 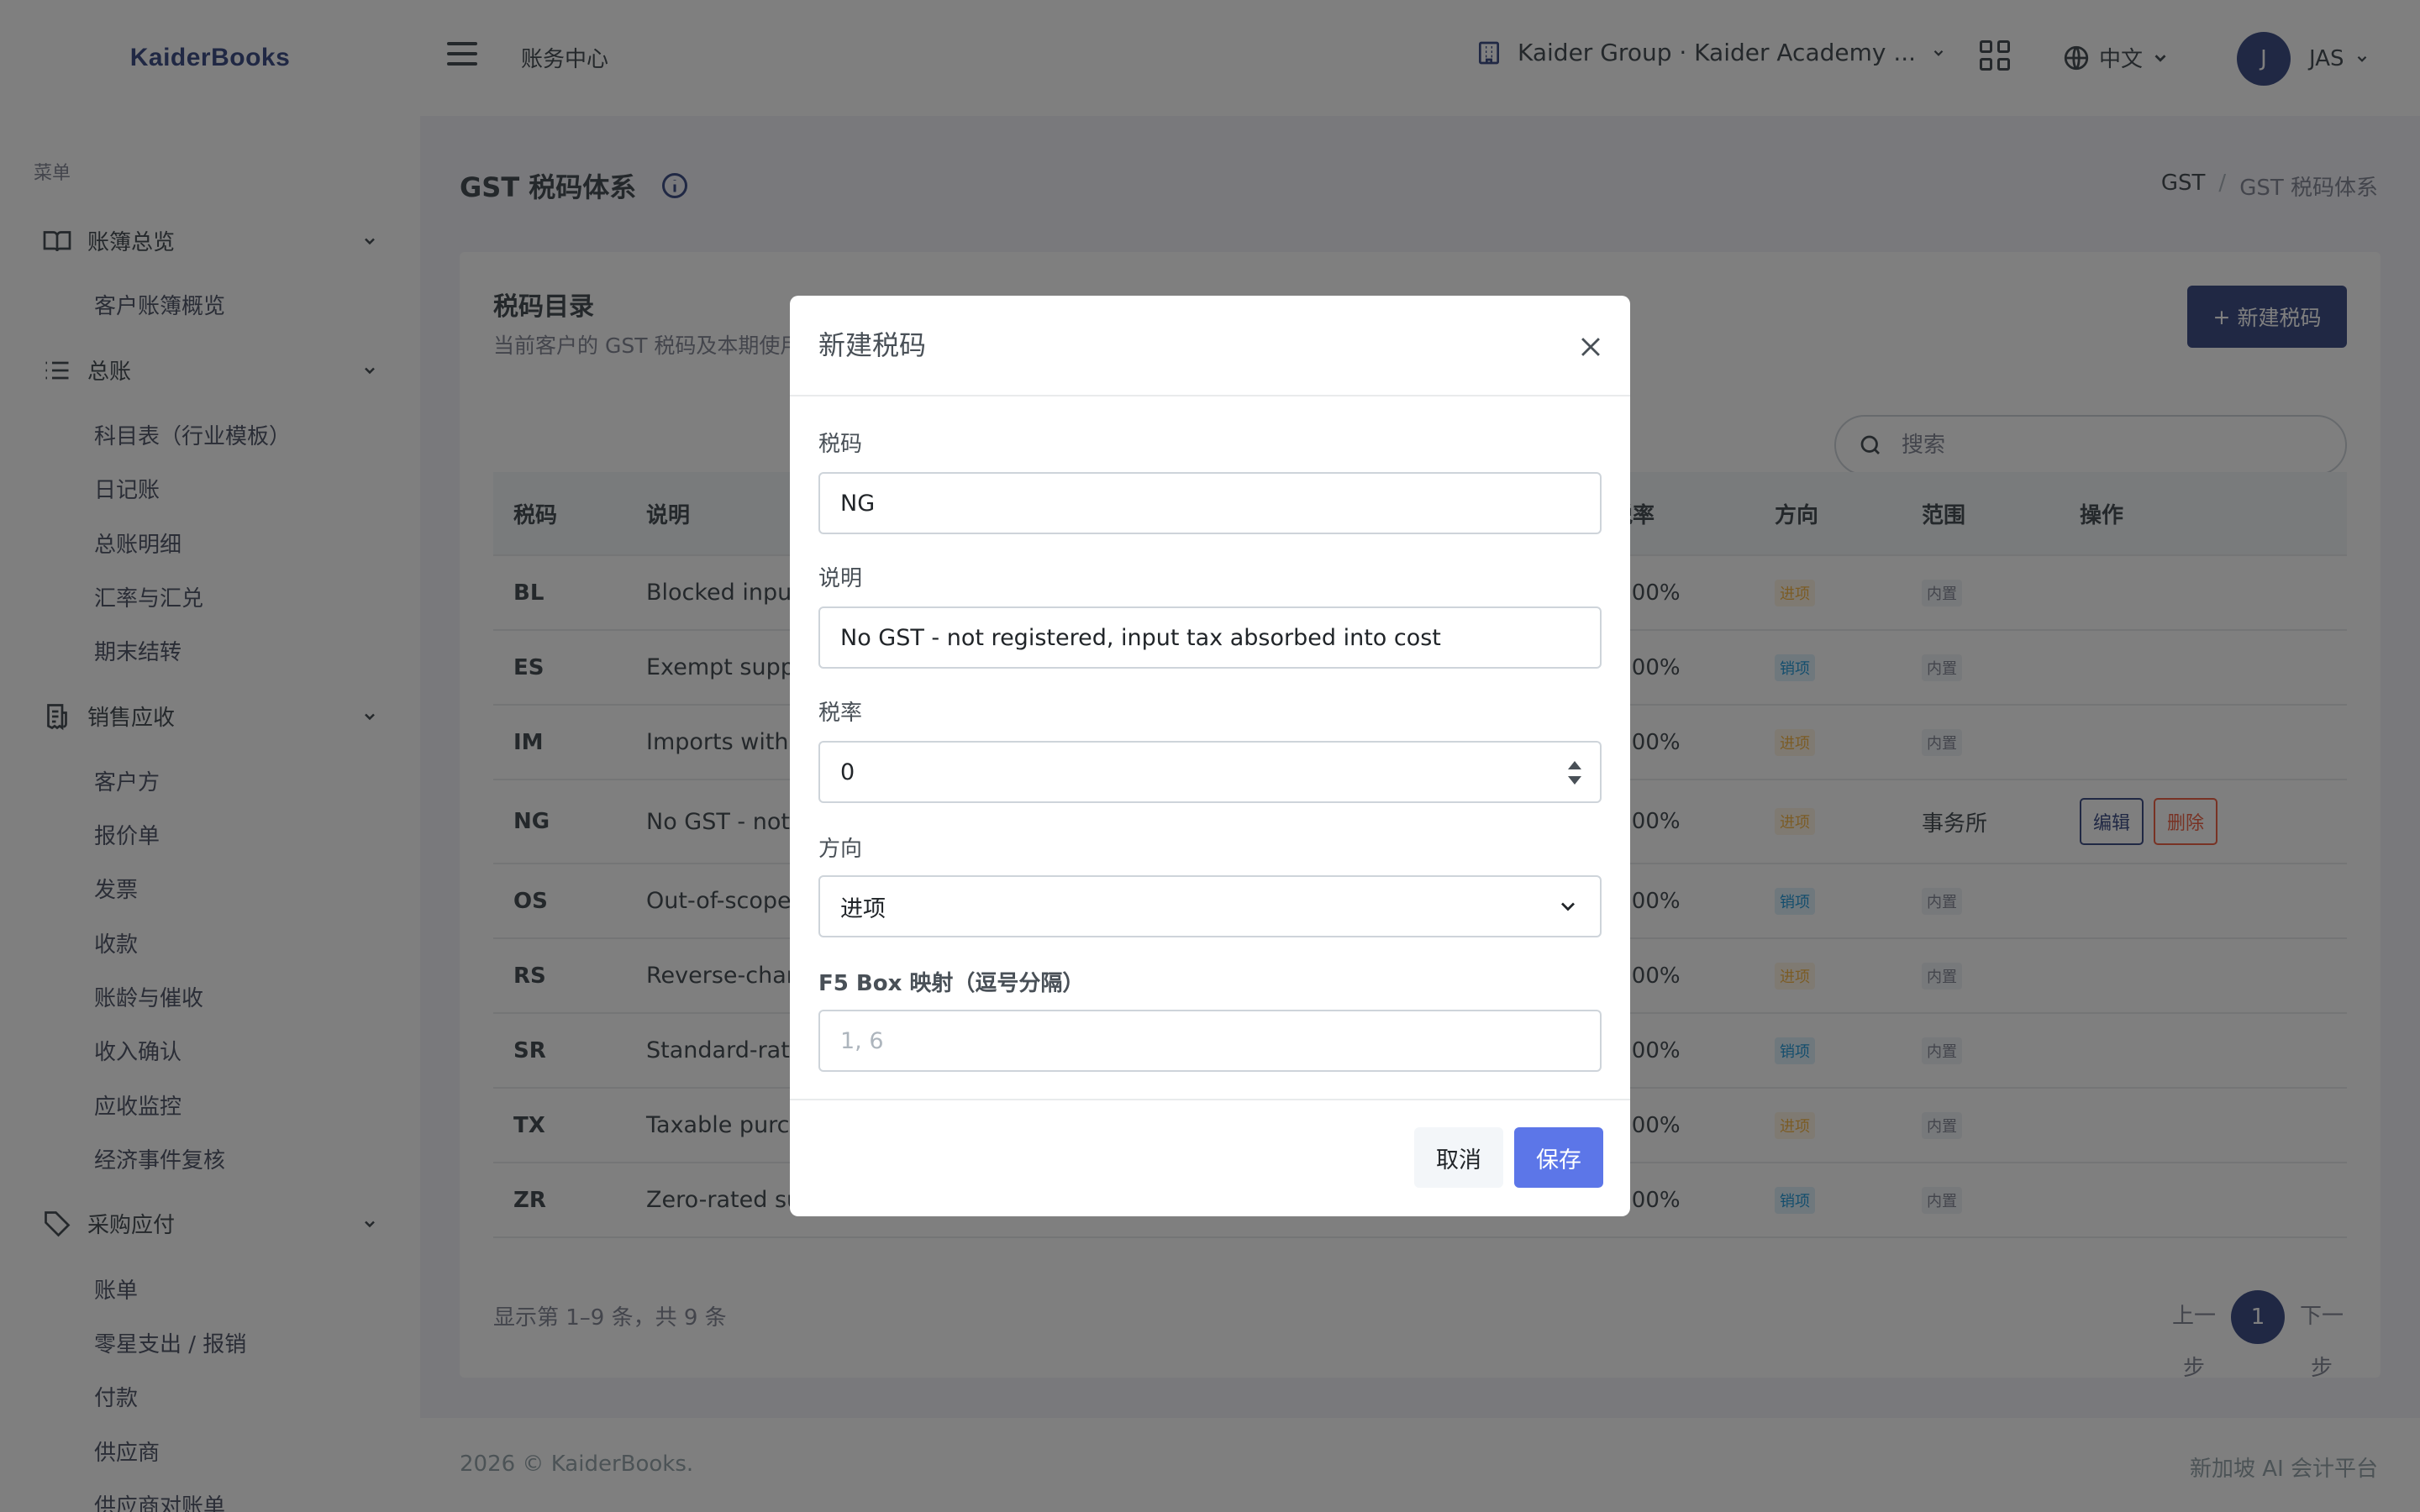 I want to click on description-input, so click(x=1210, y=637).